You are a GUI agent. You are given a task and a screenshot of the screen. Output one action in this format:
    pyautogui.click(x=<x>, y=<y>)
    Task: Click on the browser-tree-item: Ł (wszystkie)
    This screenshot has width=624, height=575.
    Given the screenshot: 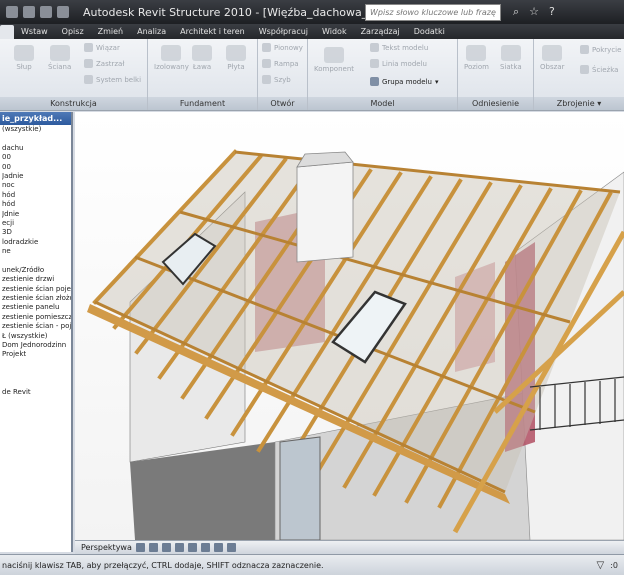 What is the action you would take?
    pyautogui.click(x=36, y=336)
    